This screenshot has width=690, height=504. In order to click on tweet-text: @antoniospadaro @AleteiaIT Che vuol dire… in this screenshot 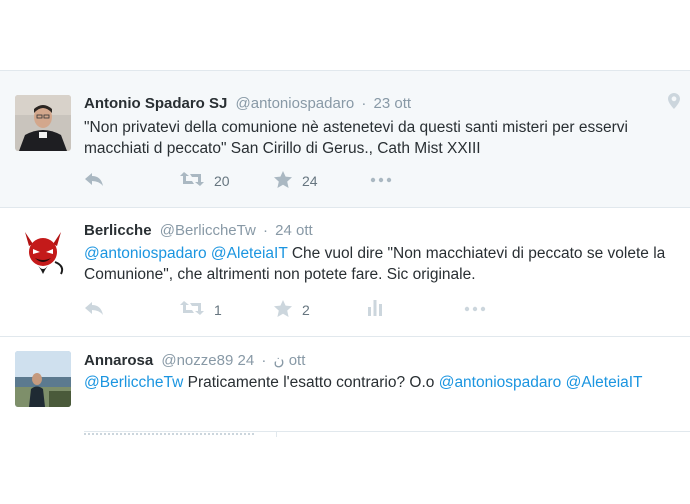, I will do `click(379, 264)`.